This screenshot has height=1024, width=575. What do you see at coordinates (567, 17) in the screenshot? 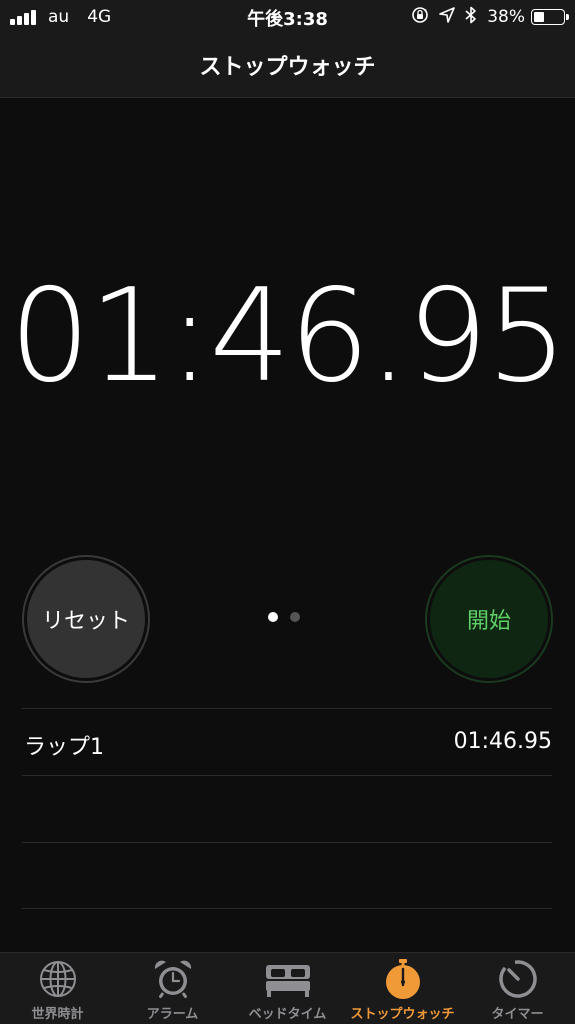
I see `battery-tip` at bounding box center [567, 17].